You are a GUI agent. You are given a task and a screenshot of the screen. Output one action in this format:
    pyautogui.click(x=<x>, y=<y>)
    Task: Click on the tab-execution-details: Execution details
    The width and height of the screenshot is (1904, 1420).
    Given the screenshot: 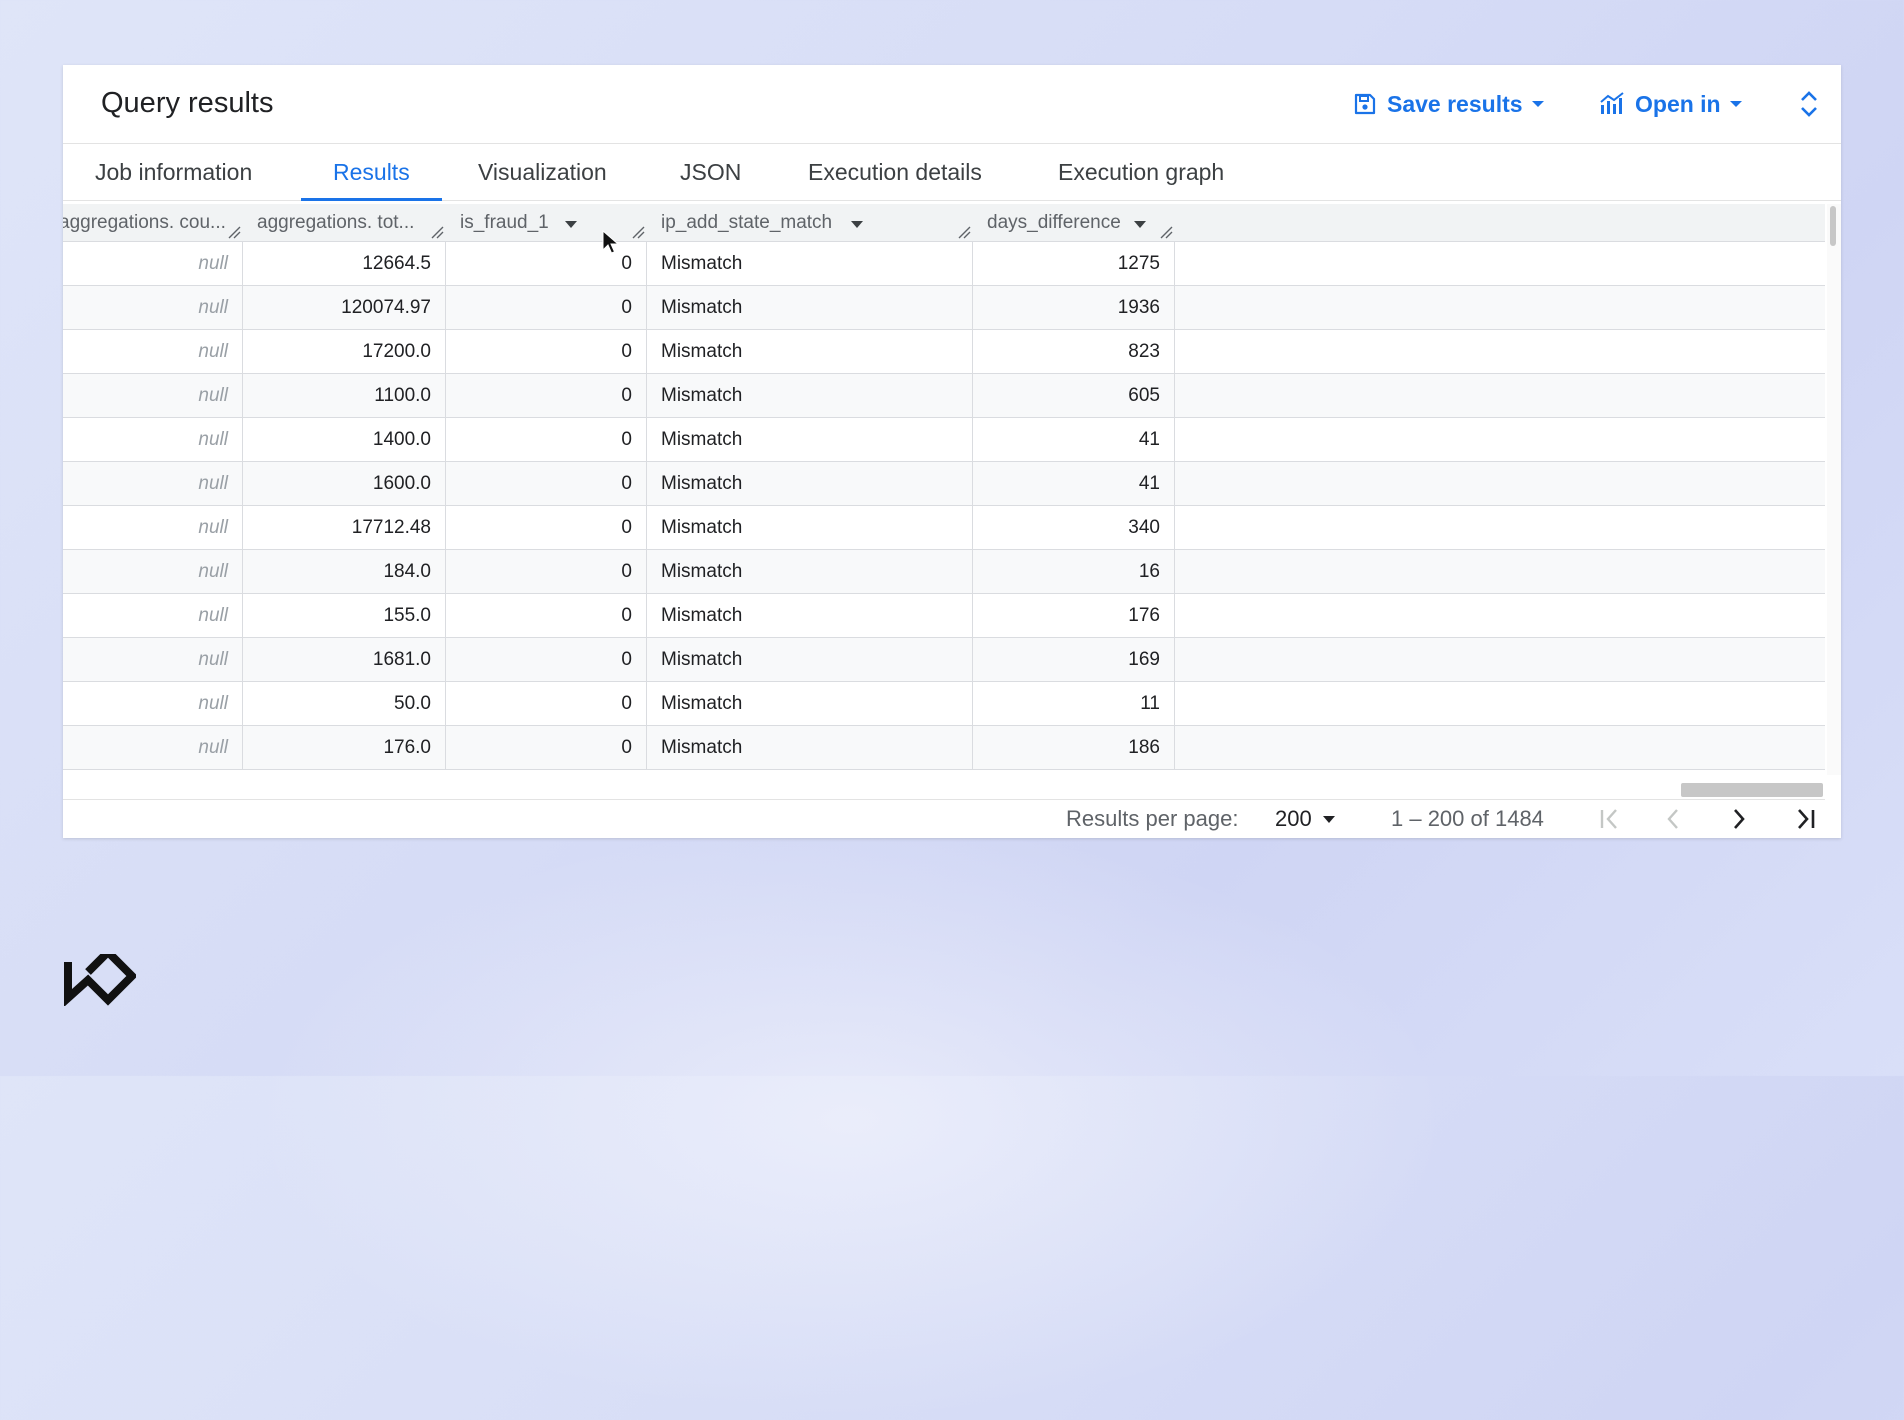 What is the action you would take?
    pyautogui.click(x=895, y=172)
    